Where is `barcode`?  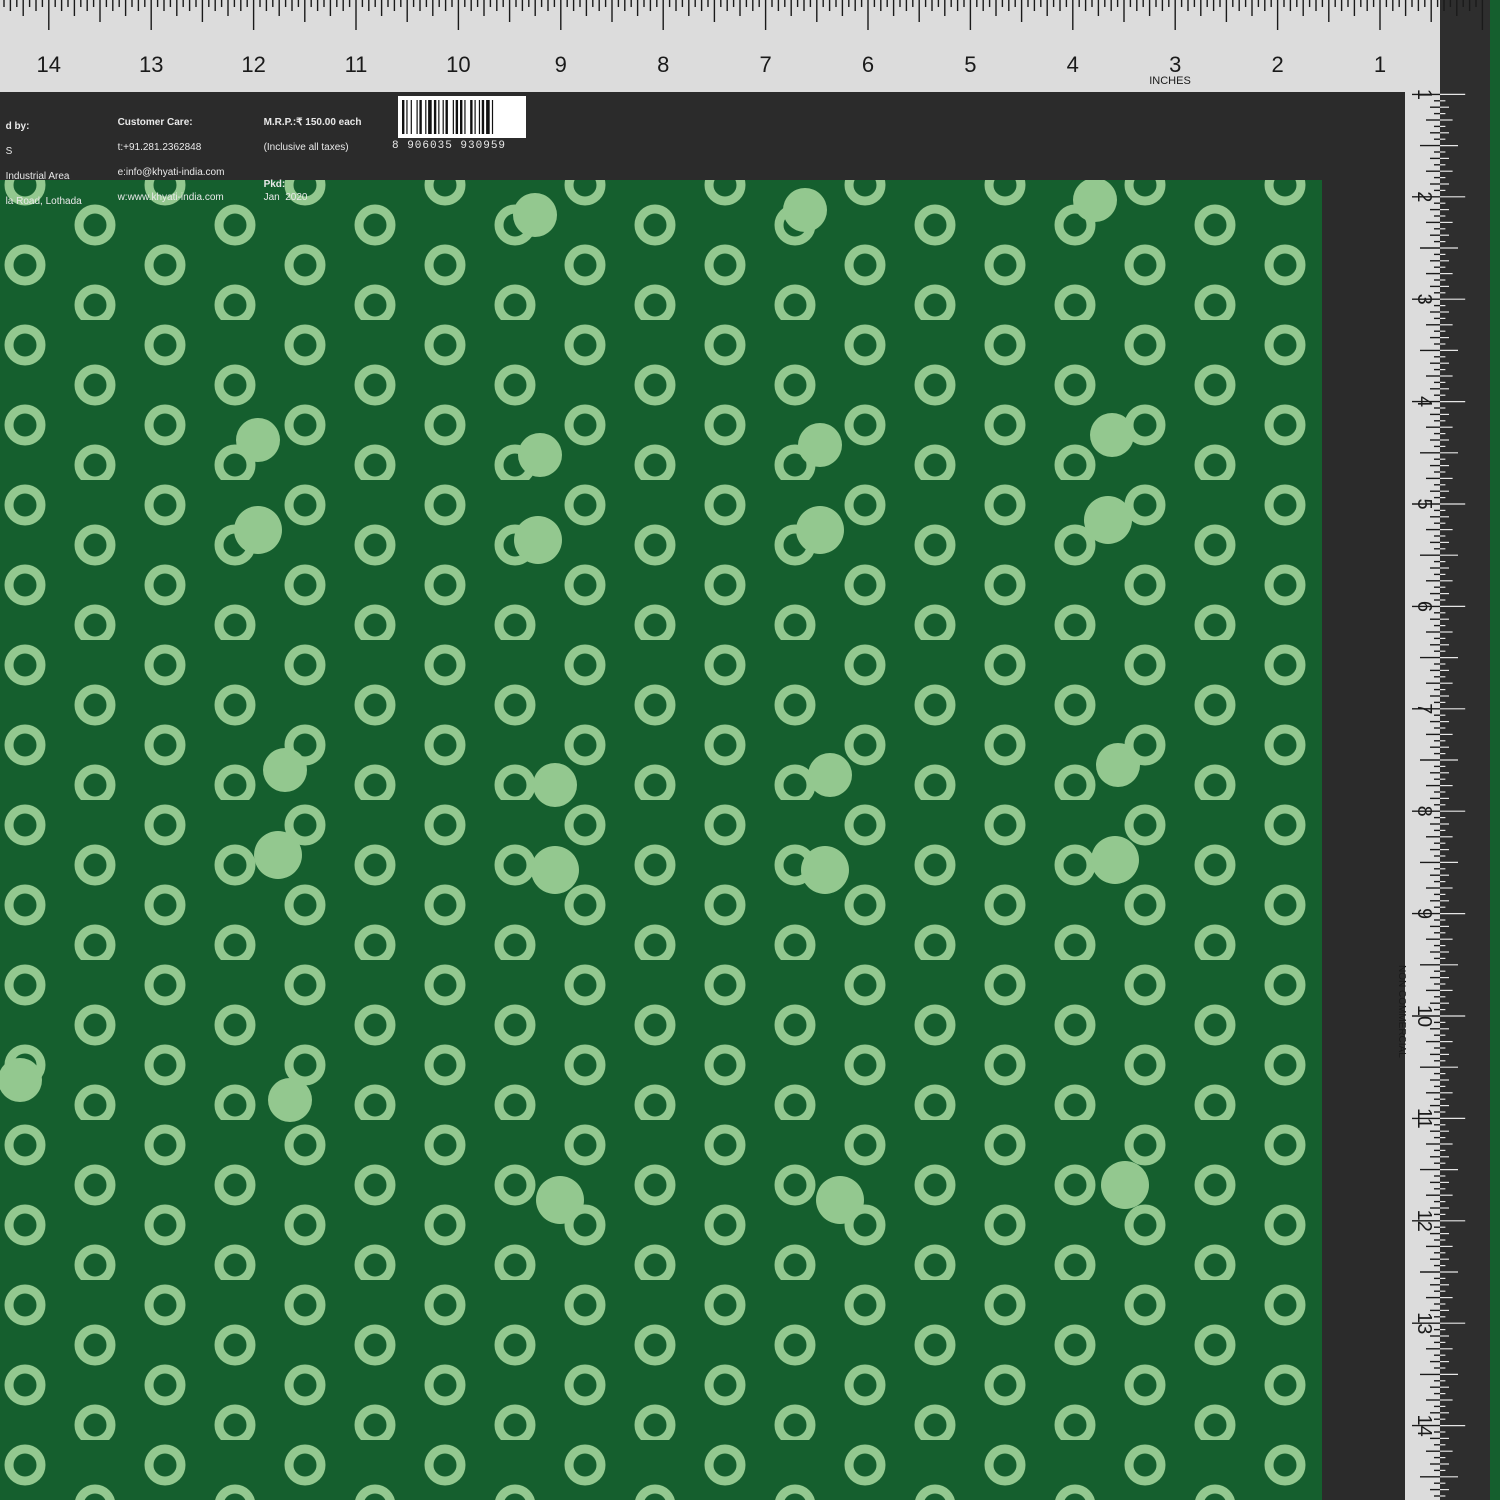
barcode is located at coordinates (462, 117).